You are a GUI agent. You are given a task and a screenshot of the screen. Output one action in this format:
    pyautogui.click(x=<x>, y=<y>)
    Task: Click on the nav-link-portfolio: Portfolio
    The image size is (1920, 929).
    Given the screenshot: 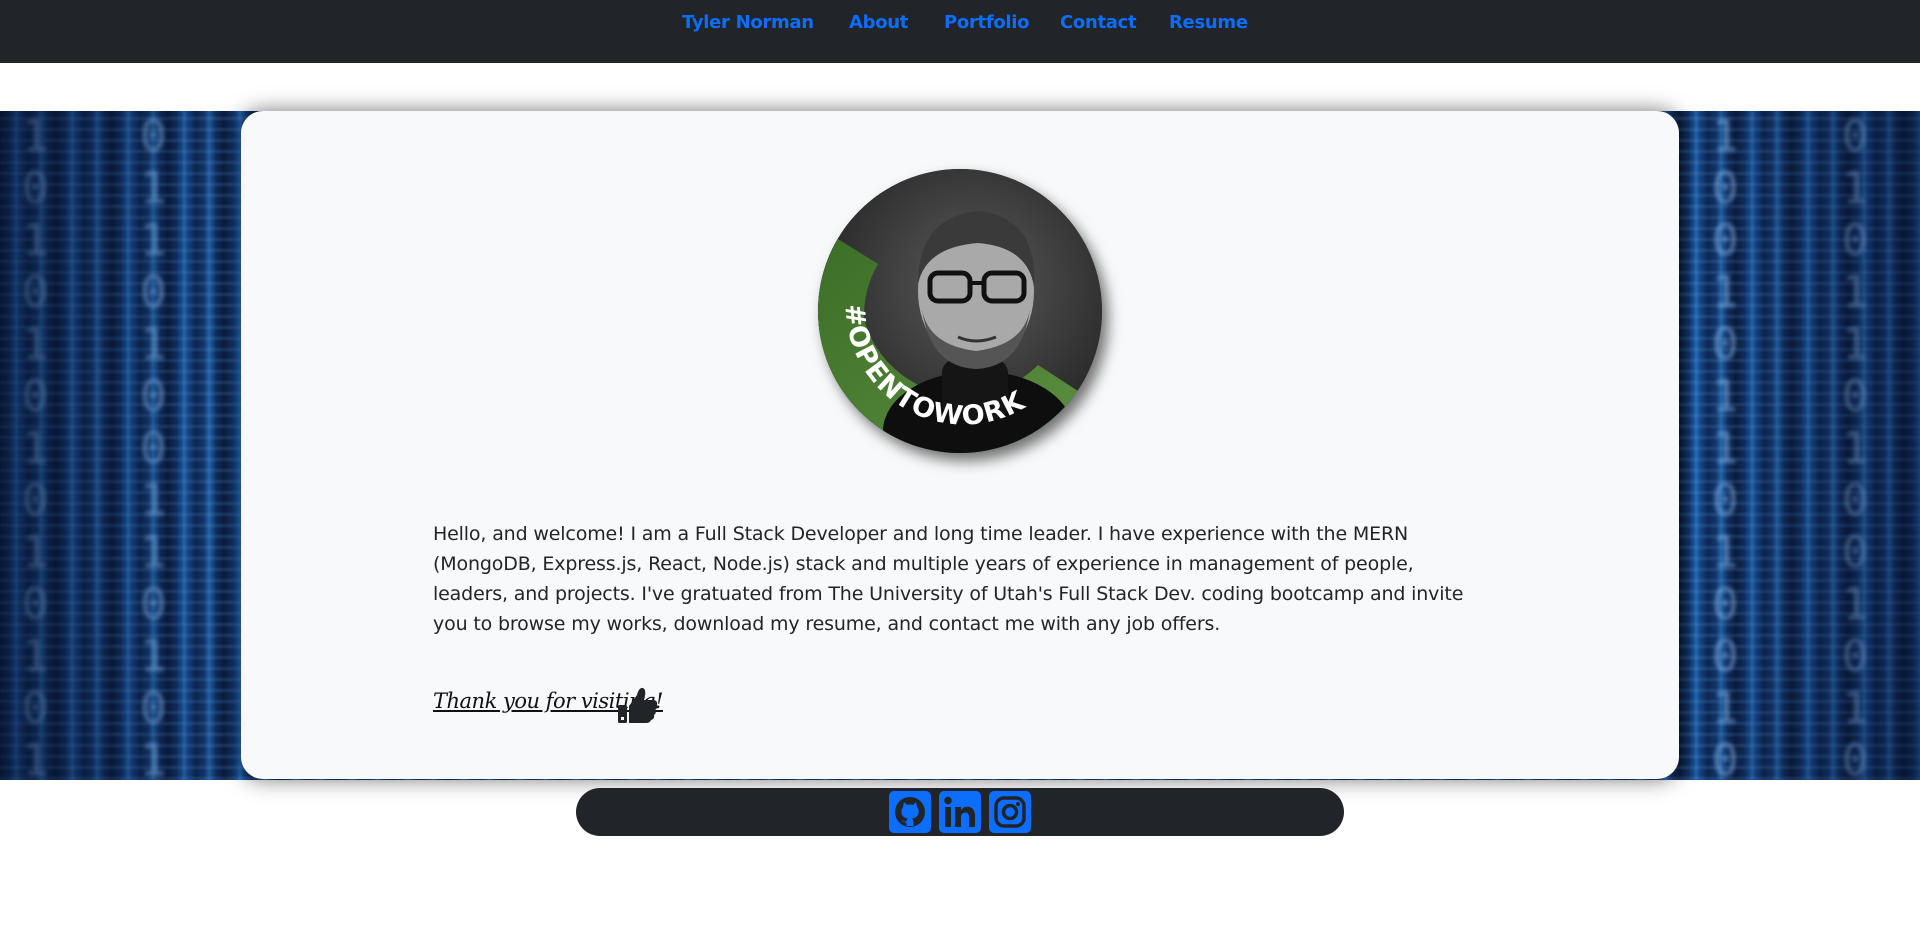 What is the action you would take?
    pyautogui.click(x=987, y=22)
    